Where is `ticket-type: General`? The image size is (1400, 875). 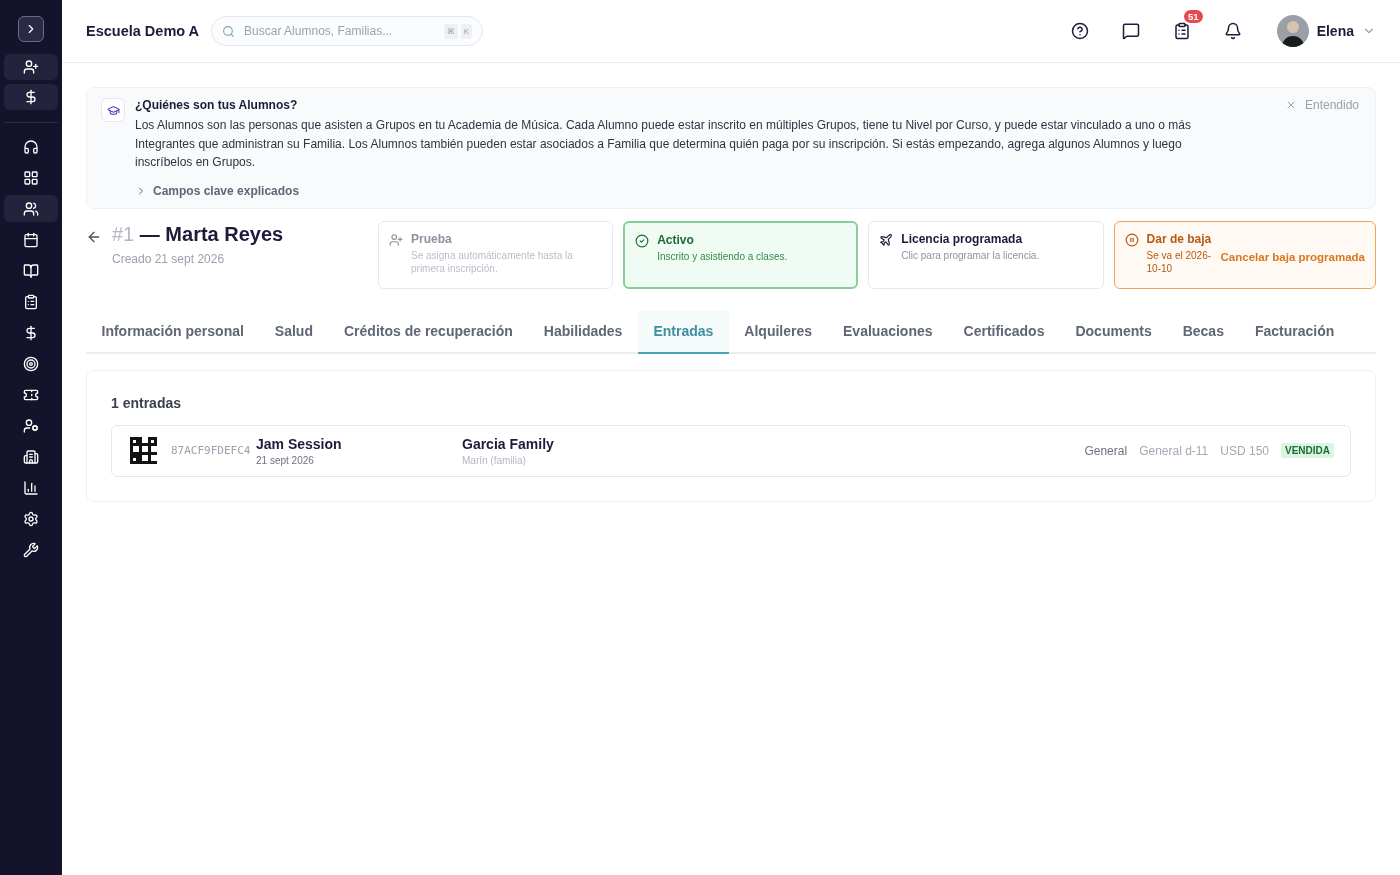 ticket-type: General is located at coordinates (1106, 450).